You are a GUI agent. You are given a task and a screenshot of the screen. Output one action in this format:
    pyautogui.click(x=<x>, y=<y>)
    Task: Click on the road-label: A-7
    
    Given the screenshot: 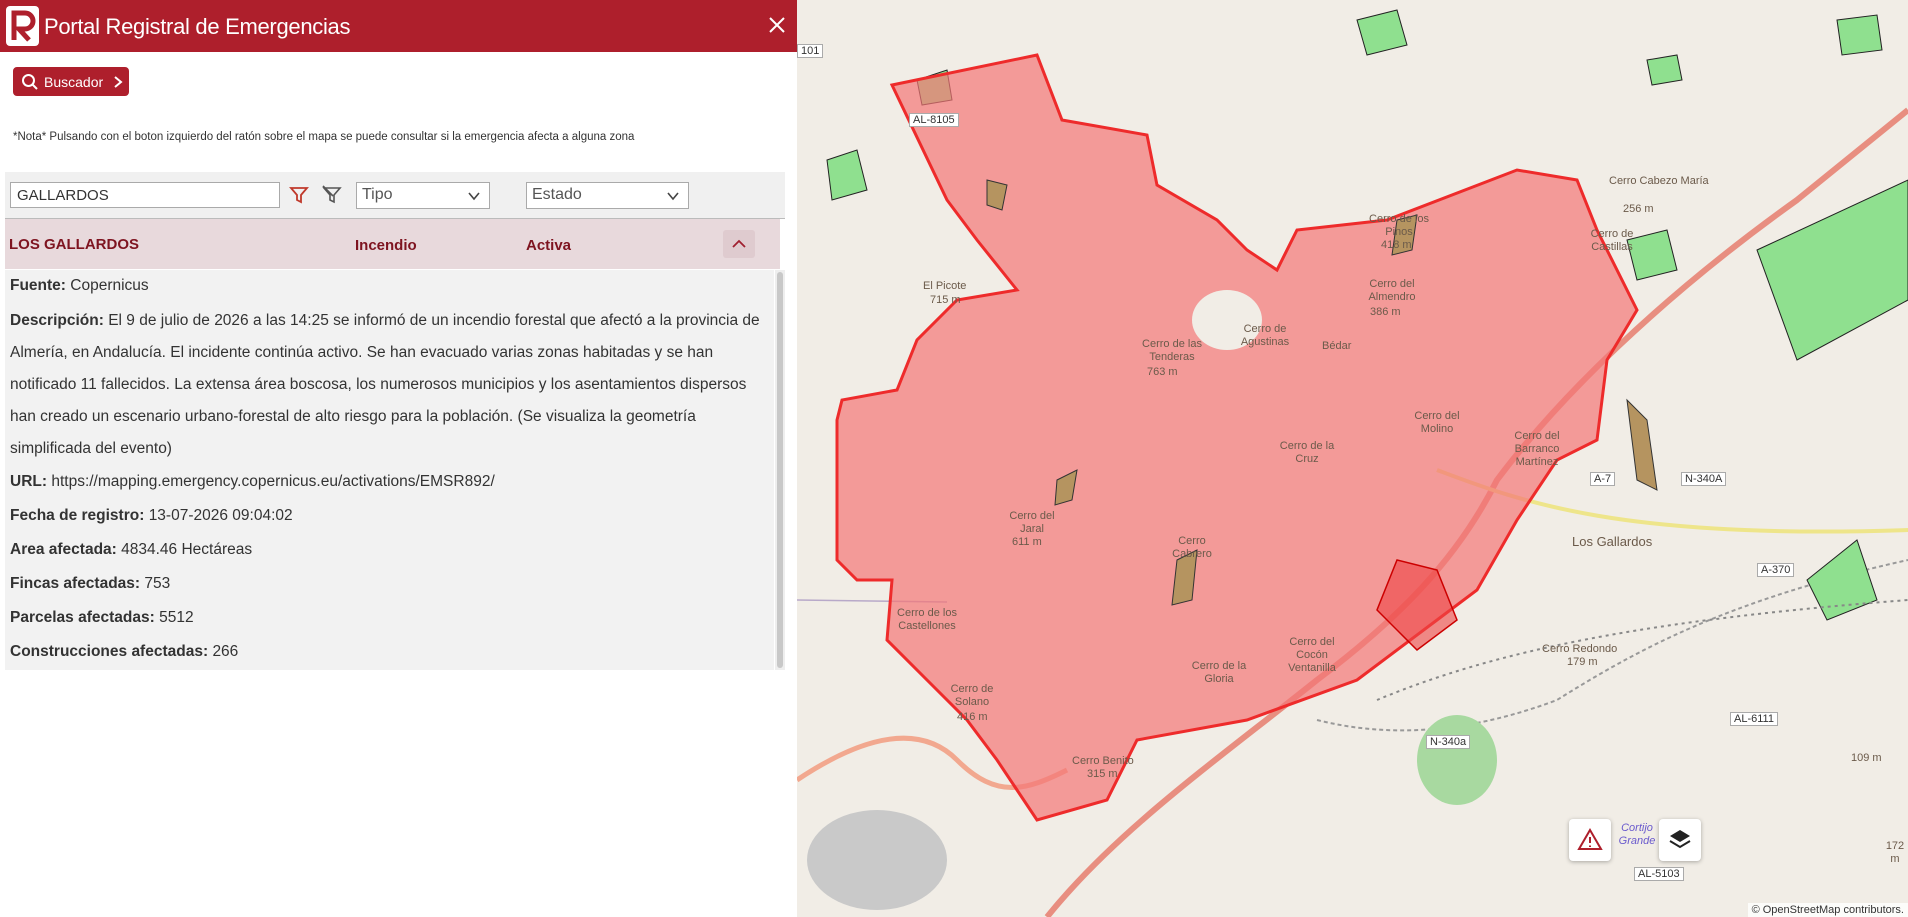 What is the action you would take?
    pyautogui.click(x=1603, y=479)
    